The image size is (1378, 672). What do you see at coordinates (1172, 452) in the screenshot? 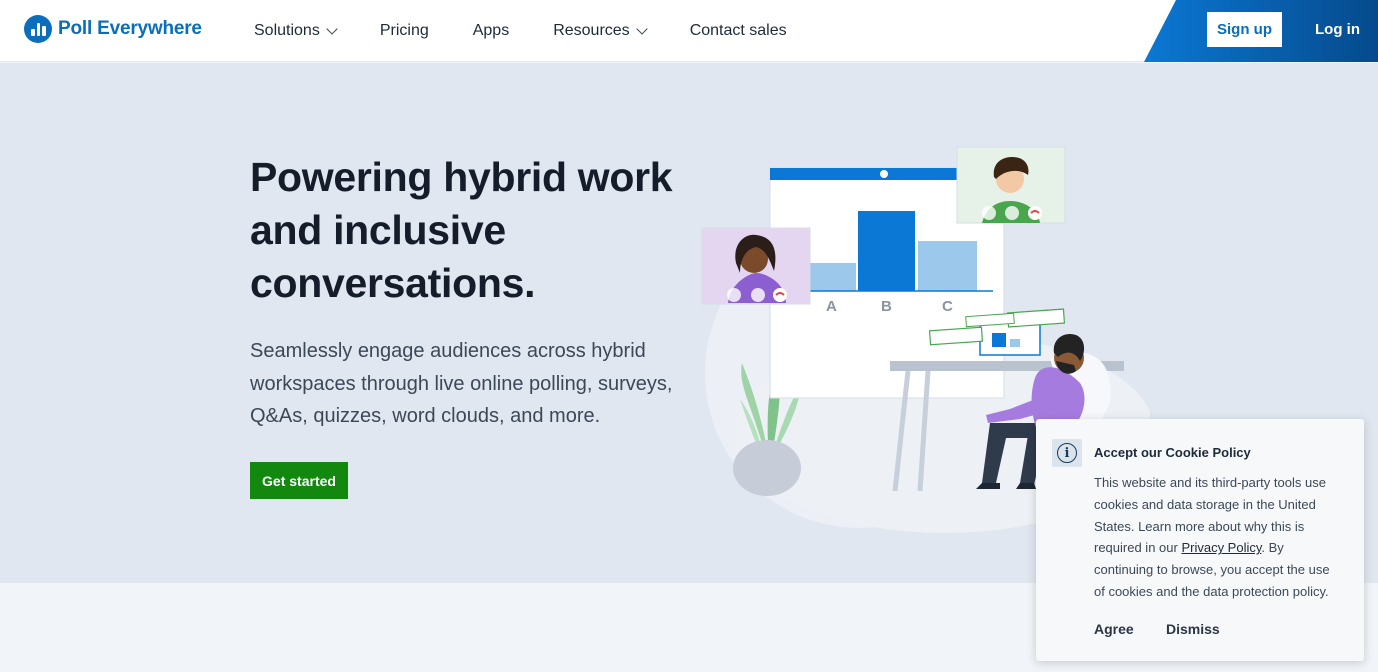
I see `cookie-title: Accept our Cookie Policy` at bounding box center [1172, 452].